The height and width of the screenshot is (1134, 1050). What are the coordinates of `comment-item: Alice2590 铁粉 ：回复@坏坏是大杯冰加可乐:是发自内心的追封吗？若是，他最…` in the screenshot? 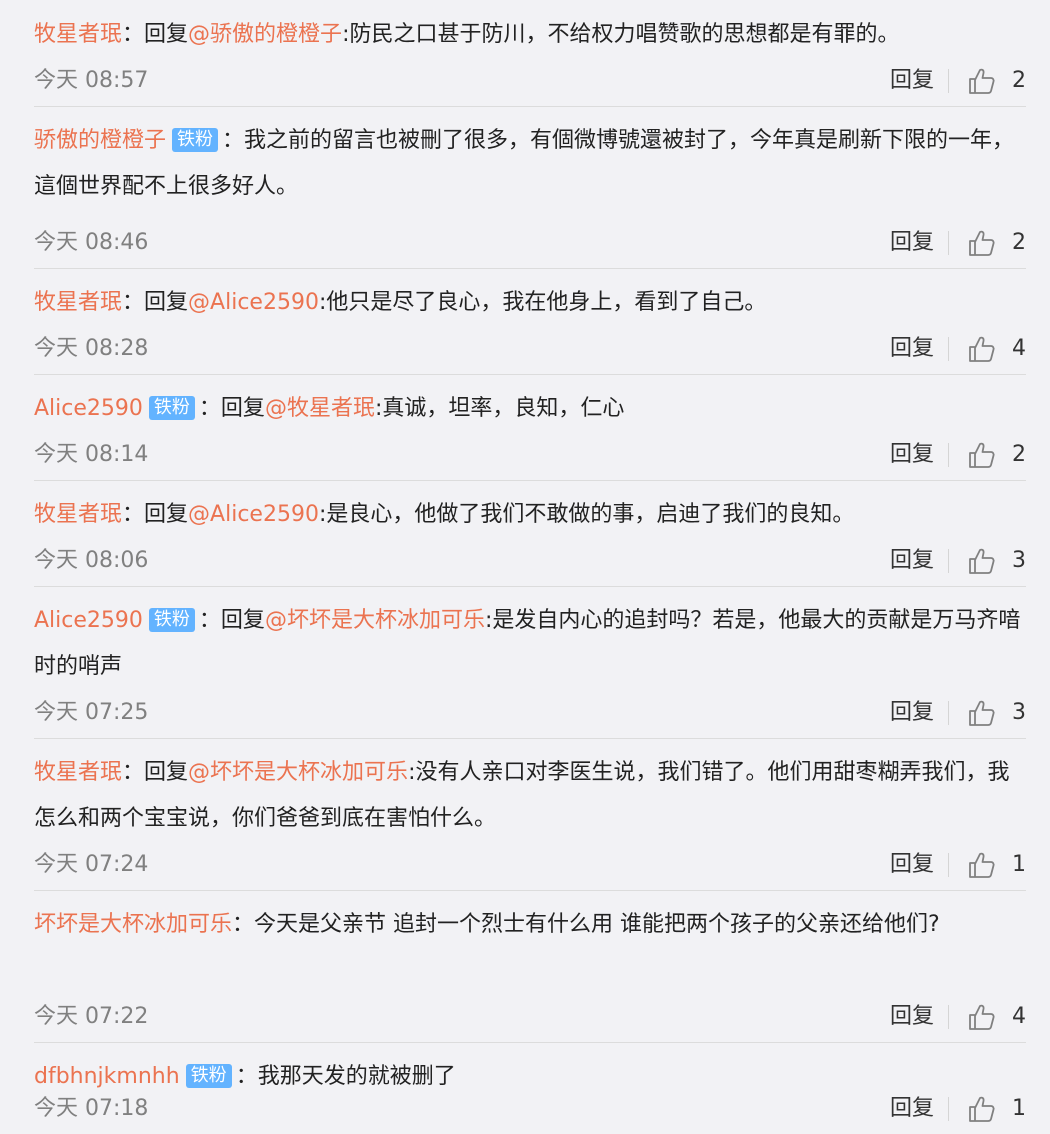 It's located at (530, 662).